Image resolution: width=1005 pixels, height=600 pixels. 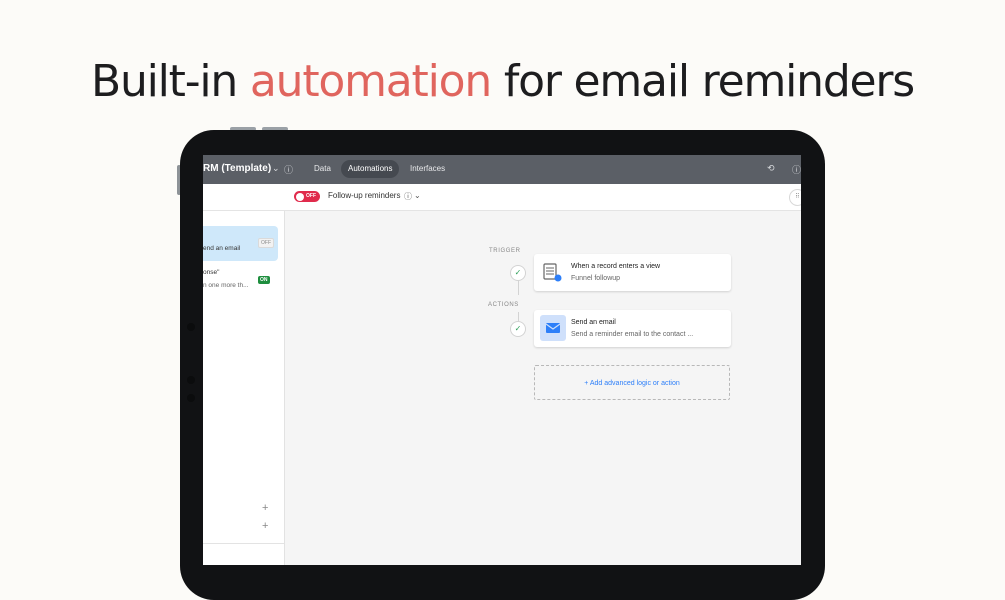 I want to click on table-view-icon, so click(x=552, y=272).